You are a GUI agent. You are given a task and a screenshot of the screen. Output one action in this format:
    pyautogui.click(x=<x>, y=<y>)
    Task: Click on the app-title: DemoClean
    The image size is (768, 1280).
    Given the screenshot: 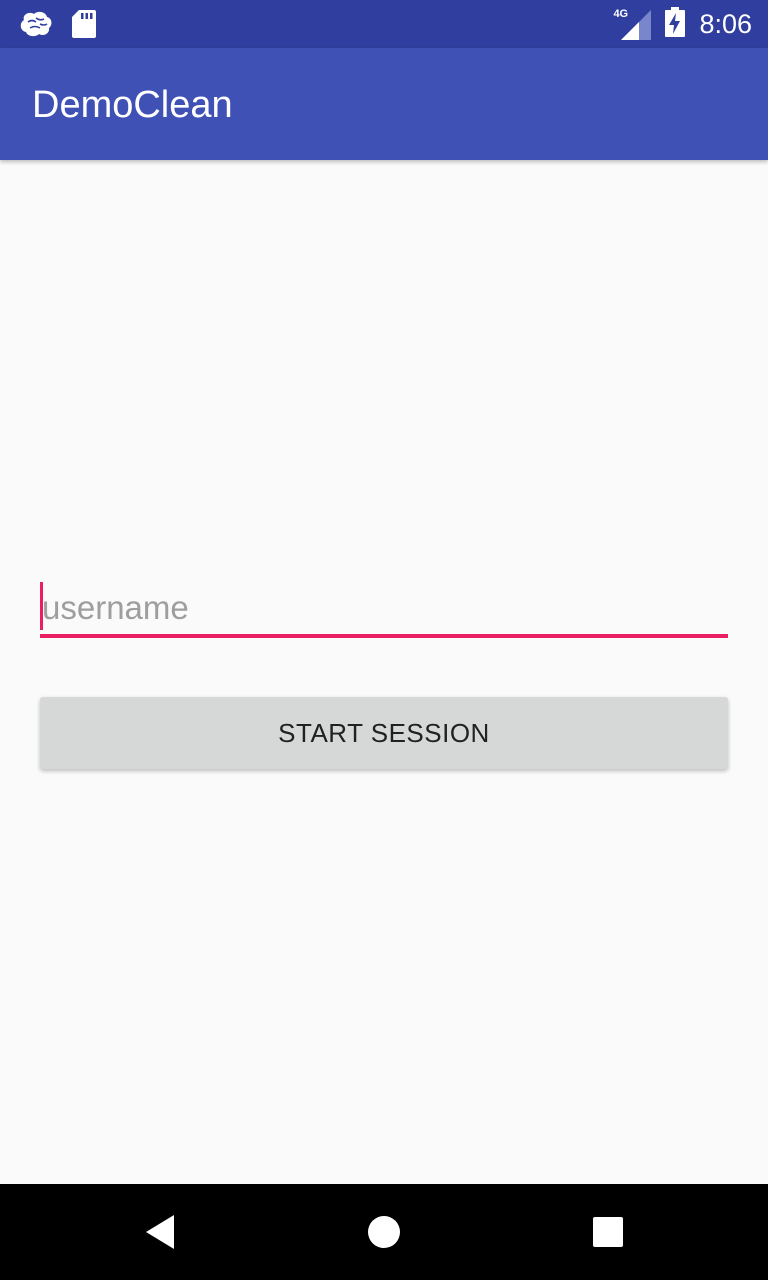 What is the action you would take?
    pyautogui.click(x=132, y=105)
    